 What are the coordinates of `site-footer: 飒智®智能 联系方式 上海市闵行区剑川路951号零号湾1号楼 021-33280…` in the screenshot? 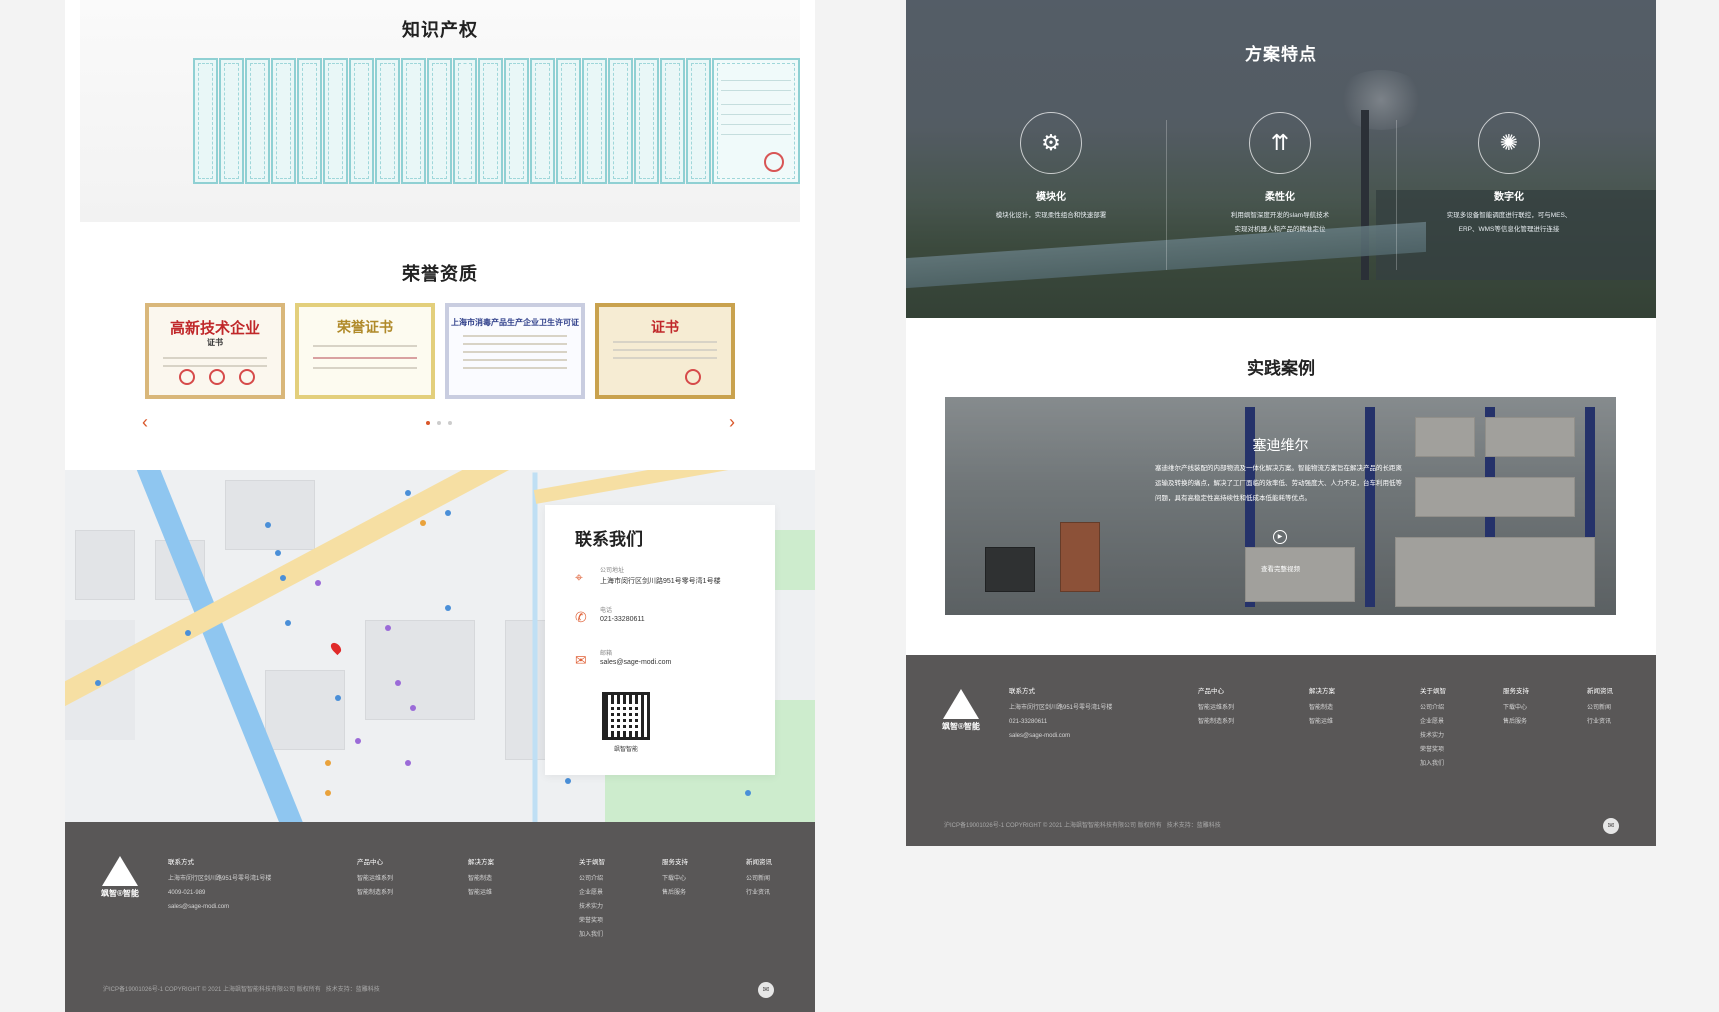 It's located at (1281, 750).